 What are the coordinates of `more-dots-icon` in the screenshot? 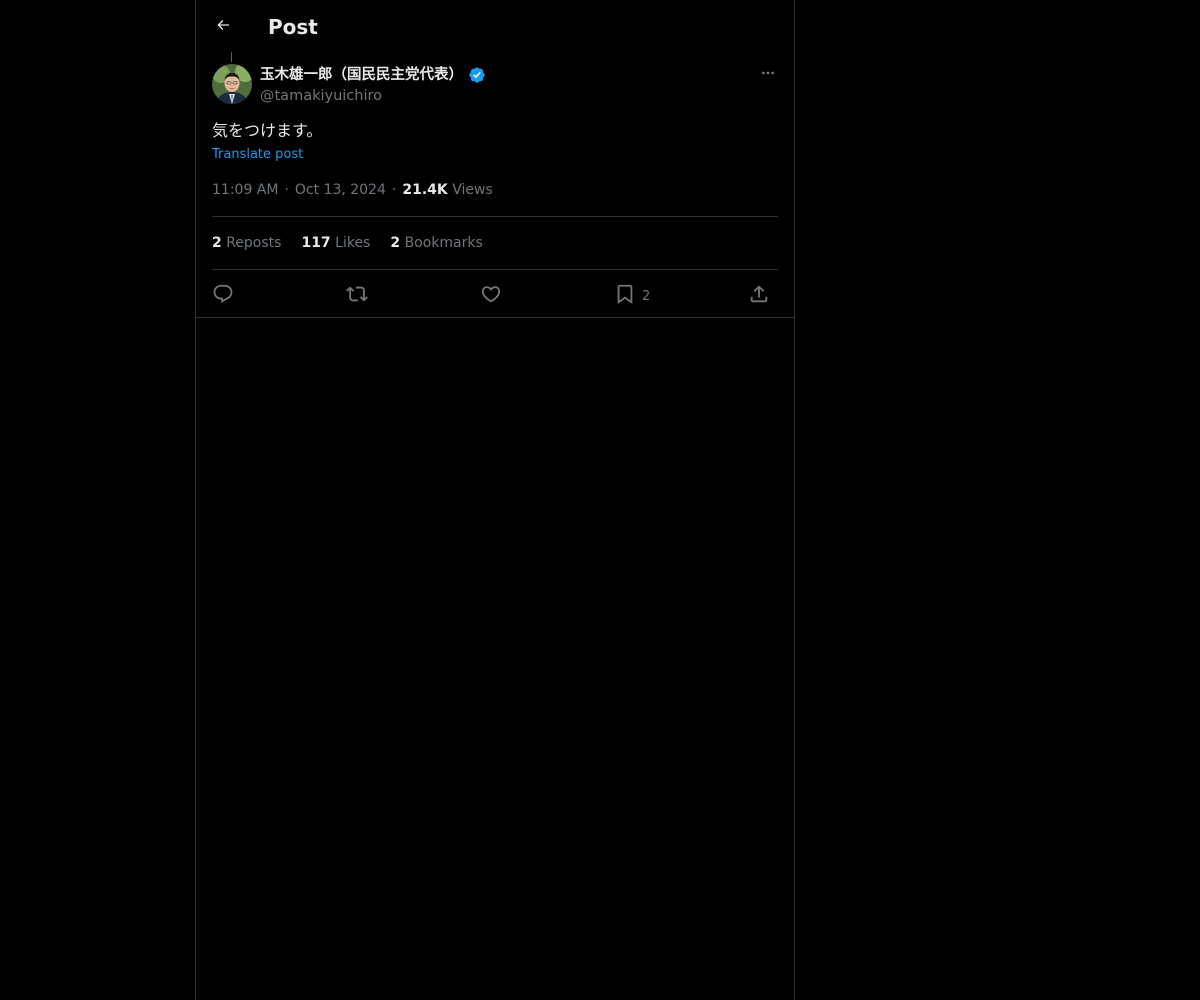 It's located at (768, 75).